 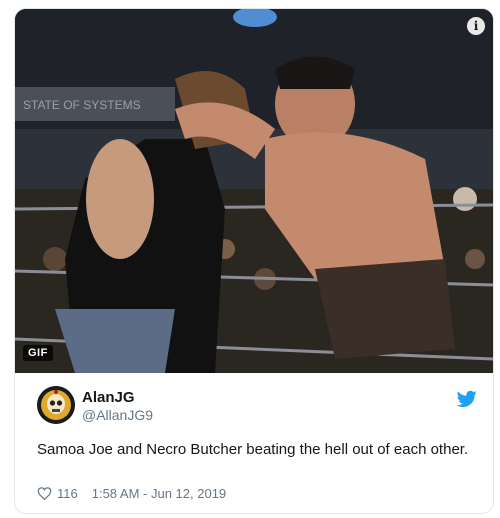 What do you see at coordinates (257, 406) in the screenshot?
I see `tweet-author: AlanJG @AllanJG9` at bounding box center [257, 406].